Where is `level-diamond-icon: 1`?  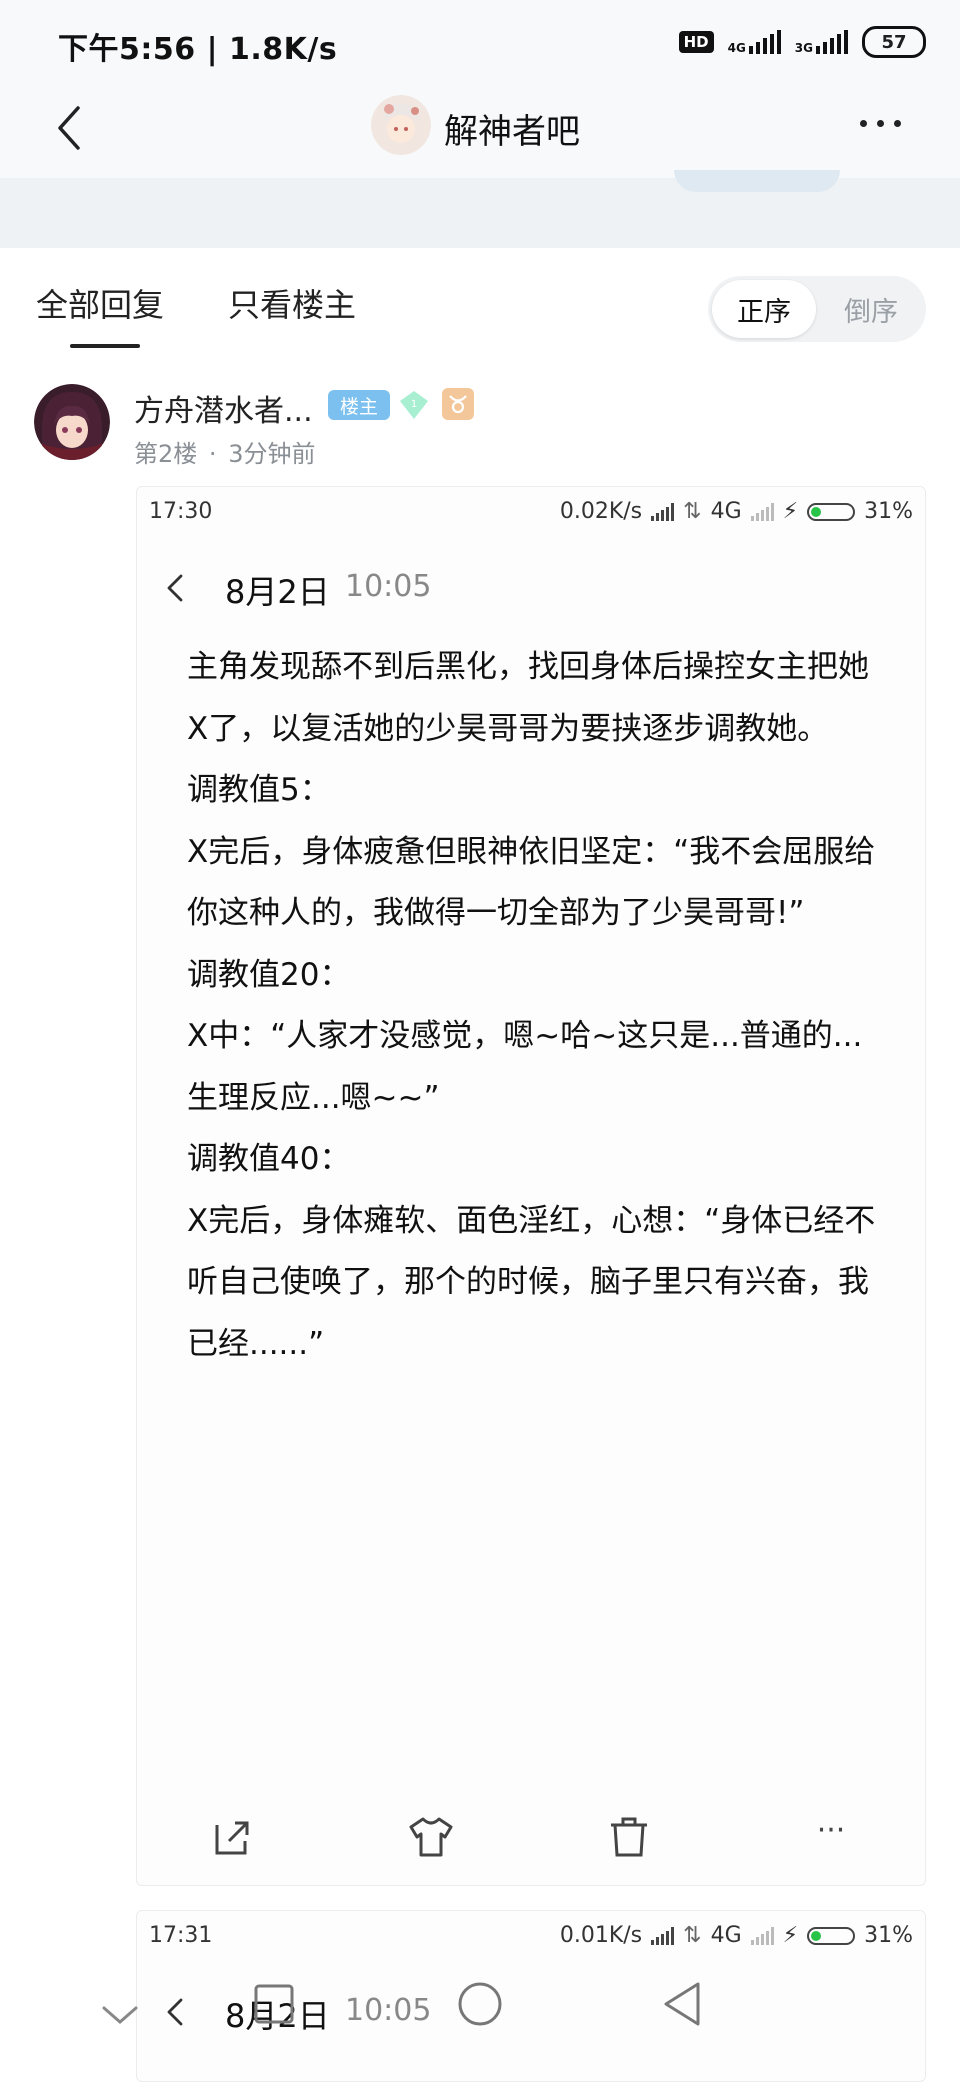 level-diamond-icon: 1 is located at coordinates (414, 405).